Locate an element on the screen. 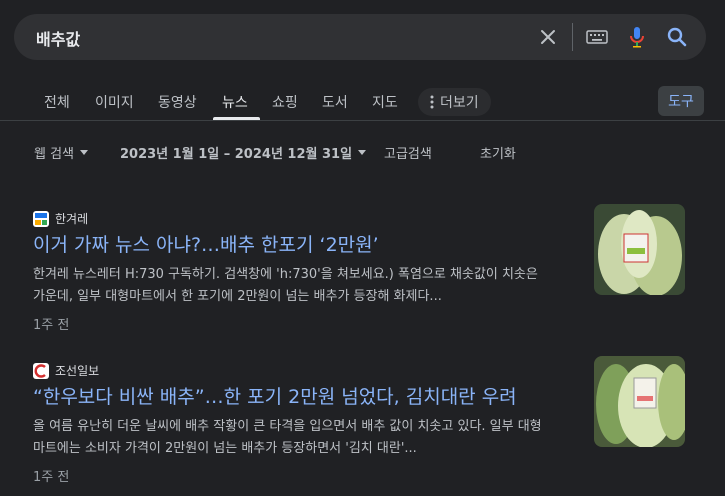 Image resolution: width=725 pixels, height=496 pixels. web-search-filter-label: 웹 검색 is located at coordinates (54, 154).